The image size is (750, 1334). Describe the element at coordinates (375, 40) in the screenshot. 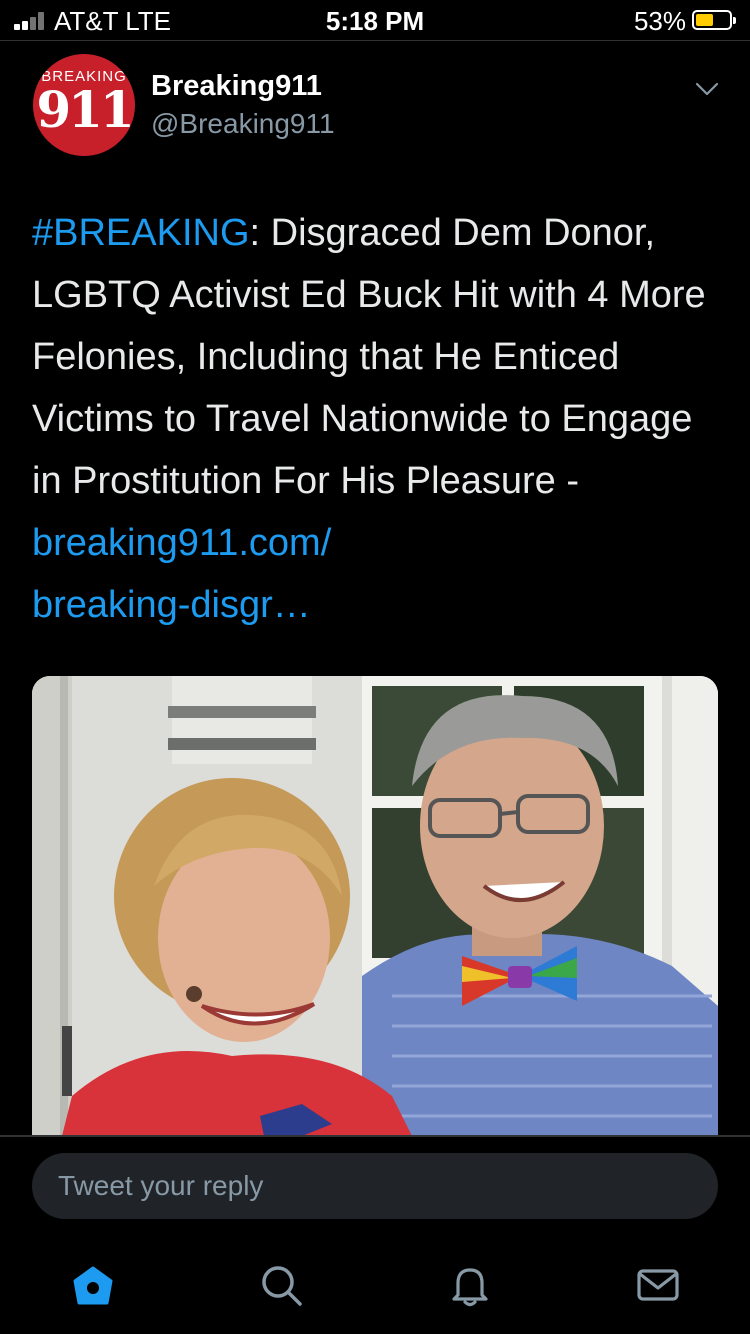

I see `header-divider` at that location.